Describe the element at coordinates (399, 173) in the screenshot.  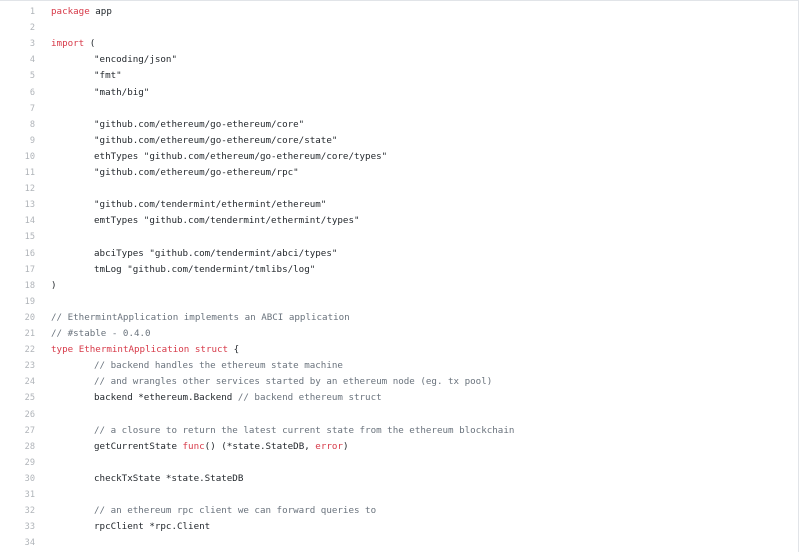
I see `code-line: 11 "github.com/ethereum/go-ethereum/rpc"` at that location.